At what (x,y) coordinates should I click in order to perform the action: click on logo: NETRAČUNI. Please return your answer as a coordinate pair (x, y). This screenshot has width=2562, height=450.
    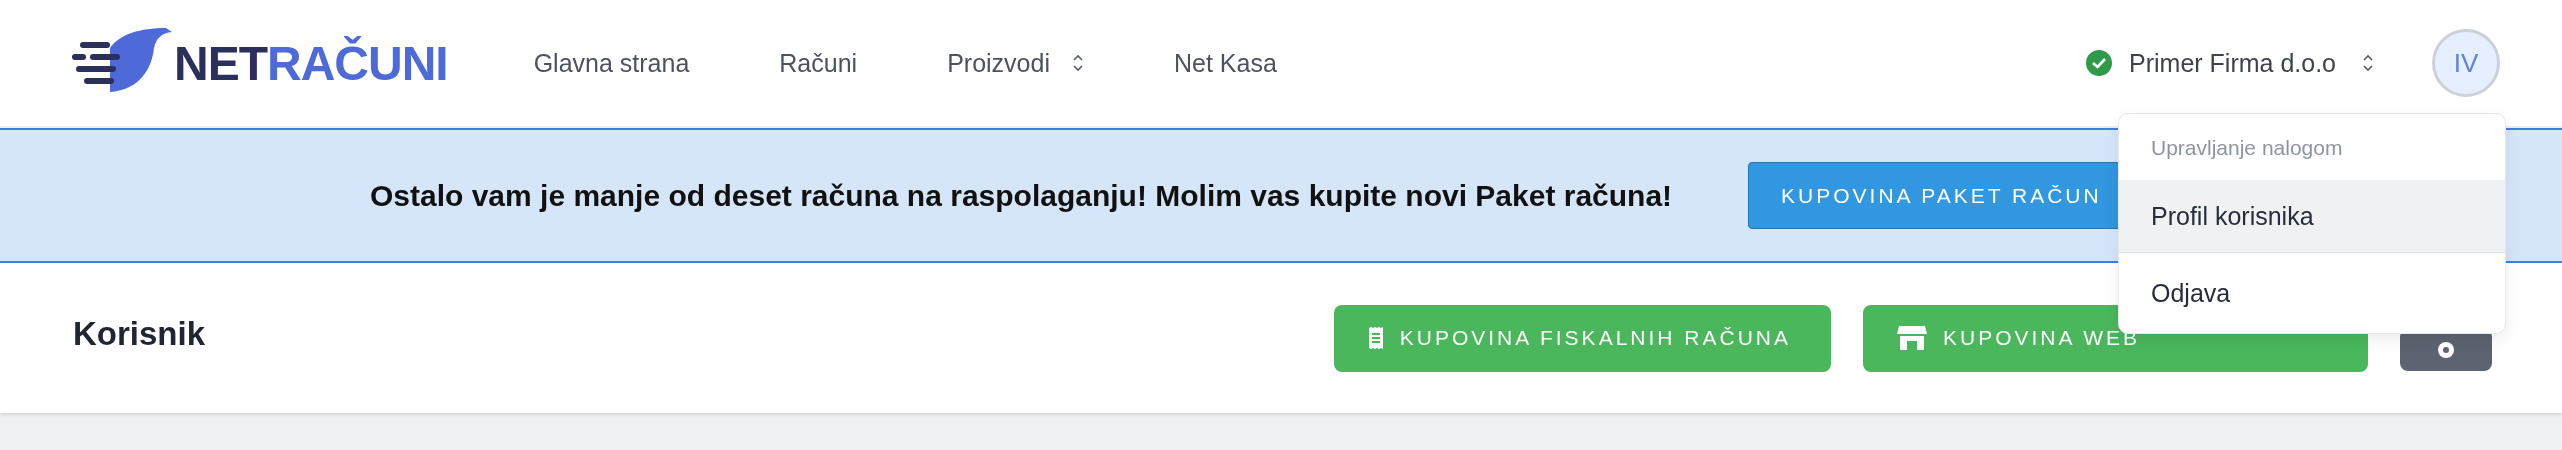
    Looking at the image, I should click on (259, 63).